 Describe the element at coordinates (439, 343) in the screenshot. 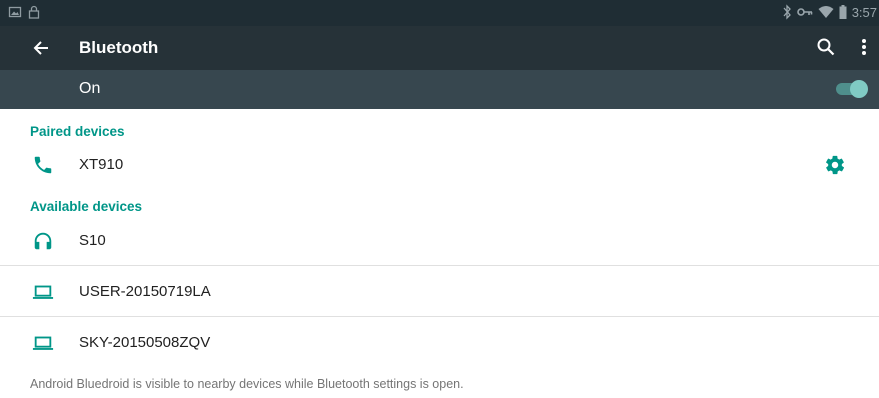

I see `device-row-sky-20150508zqv: SKY-20150508ZQV` at that location.